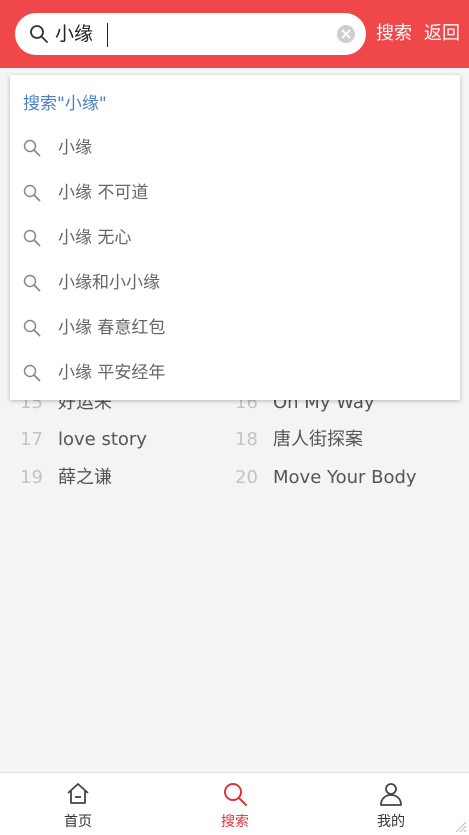  What do you see at coordinates (346, 34) in the screenshot?
I see `clear-icon` at bounding box center [346, 34].